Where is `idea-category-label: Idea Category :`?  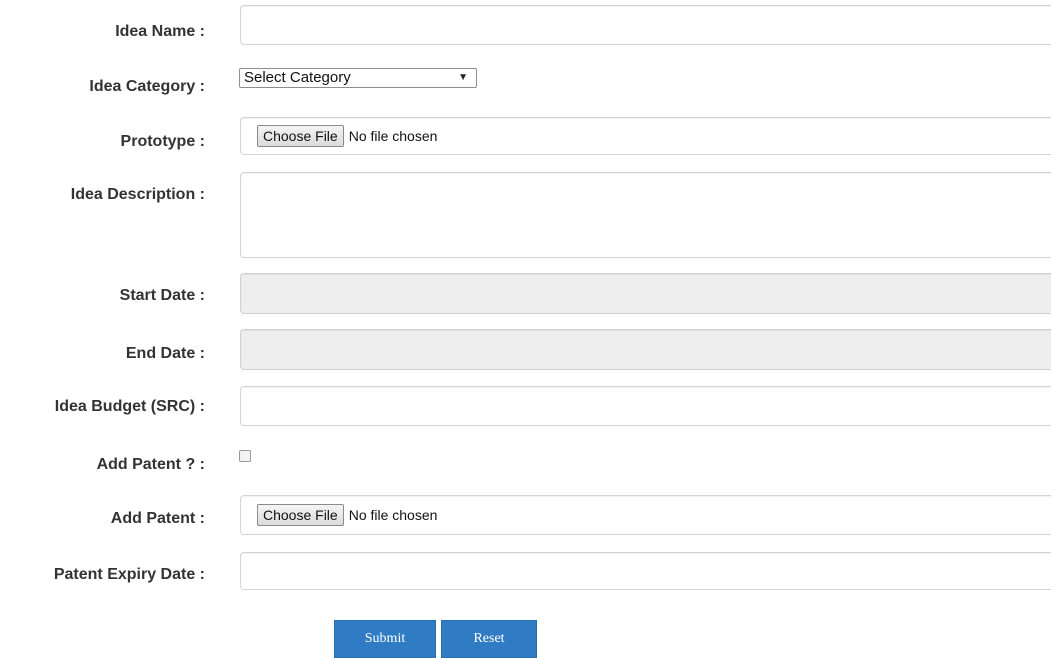 idea-category-label: Idea Category : is located at coordinates (147, 86).